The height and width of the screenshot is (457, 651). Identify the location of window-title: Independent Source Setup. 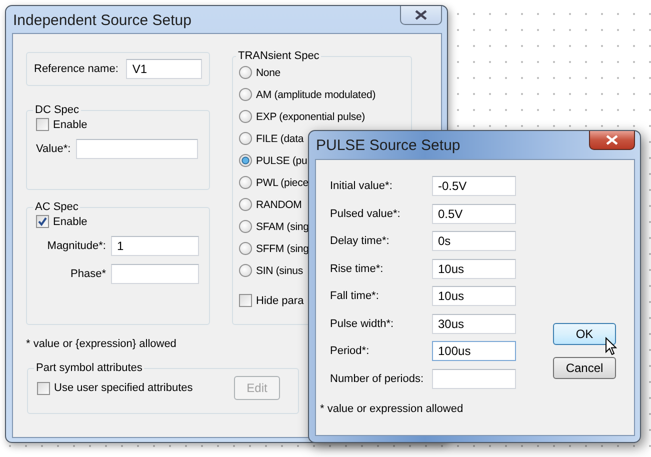
(102, 20).